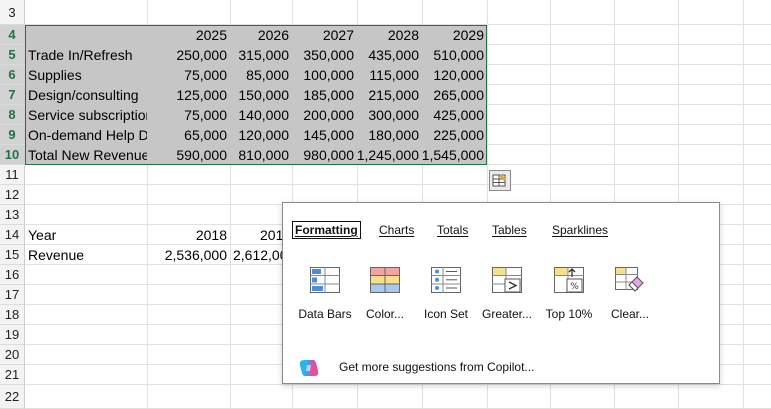  I want to click on data-bars-button: Data Bars, so click(325, 293).